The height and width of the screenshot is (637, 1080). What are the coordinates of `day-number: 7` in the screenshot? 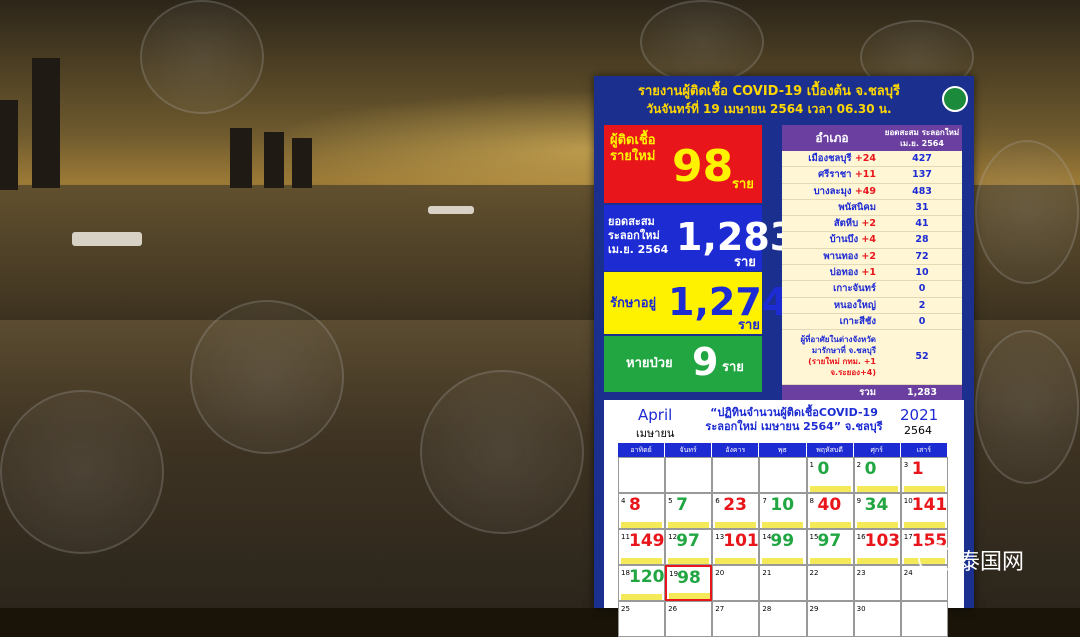 It's located at (764, 501).